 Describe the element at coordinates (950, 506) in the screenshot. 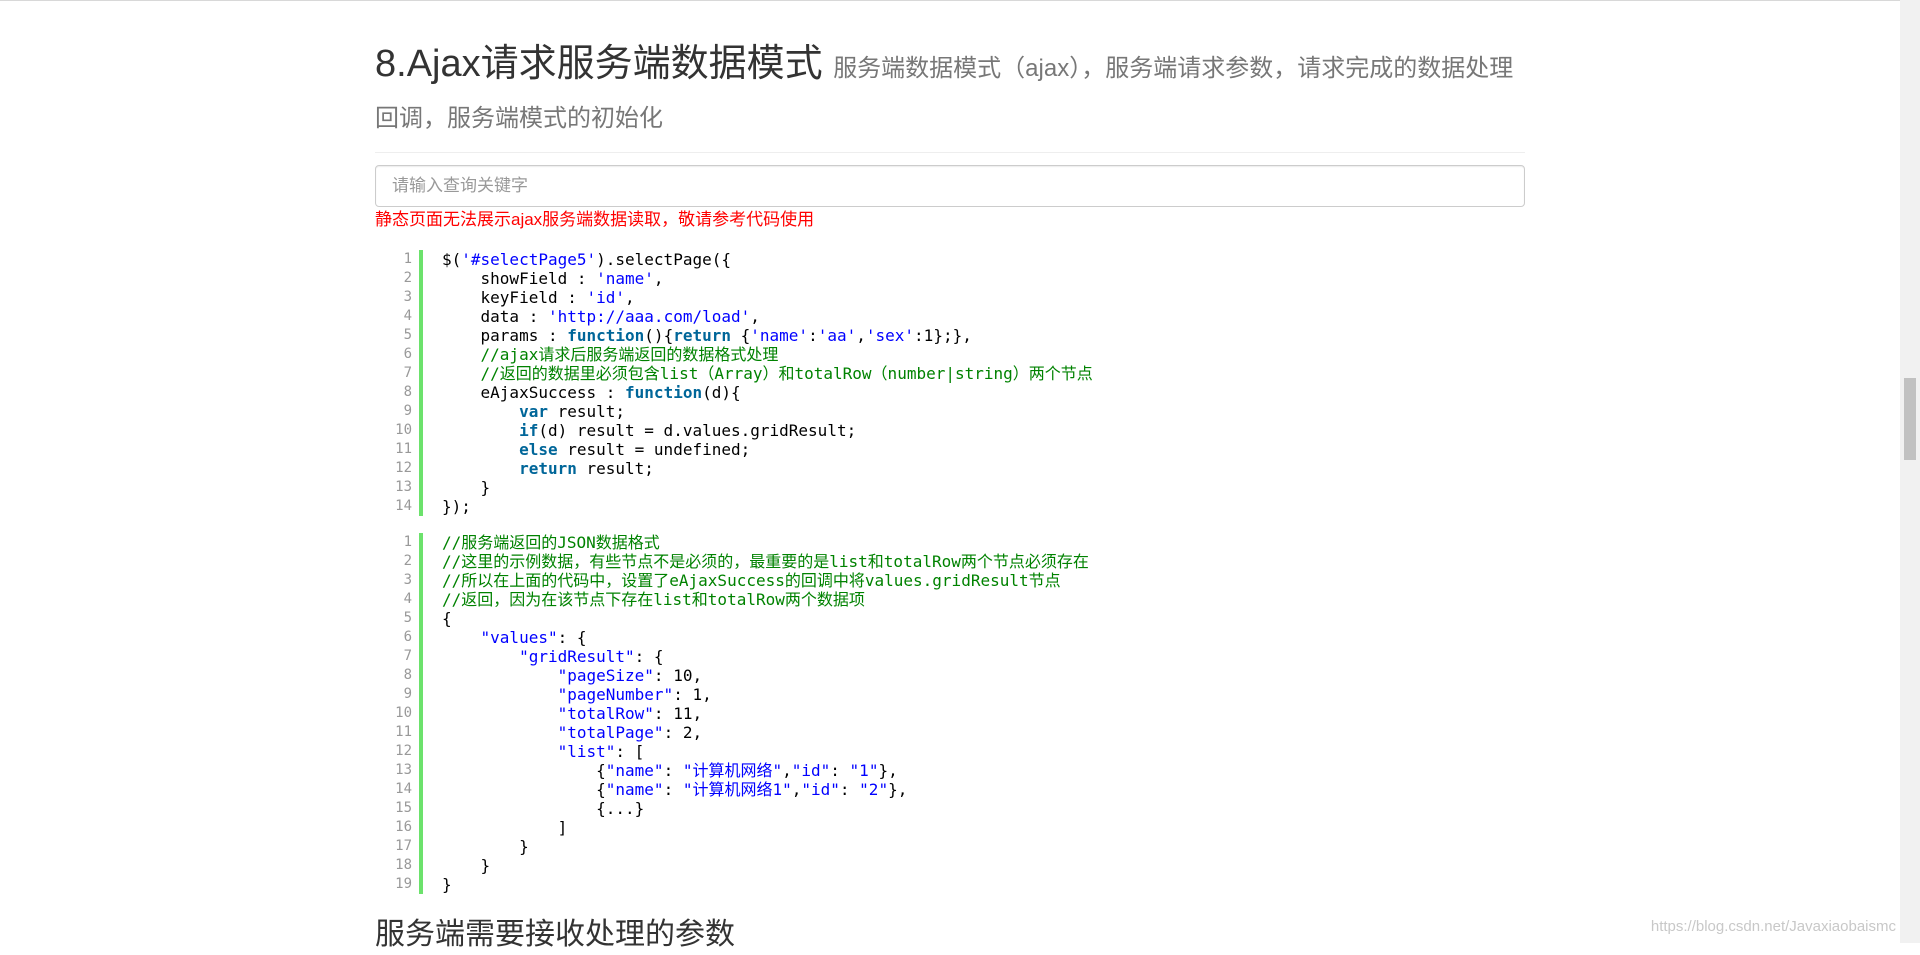

I see `code-line: 14});` at that location.